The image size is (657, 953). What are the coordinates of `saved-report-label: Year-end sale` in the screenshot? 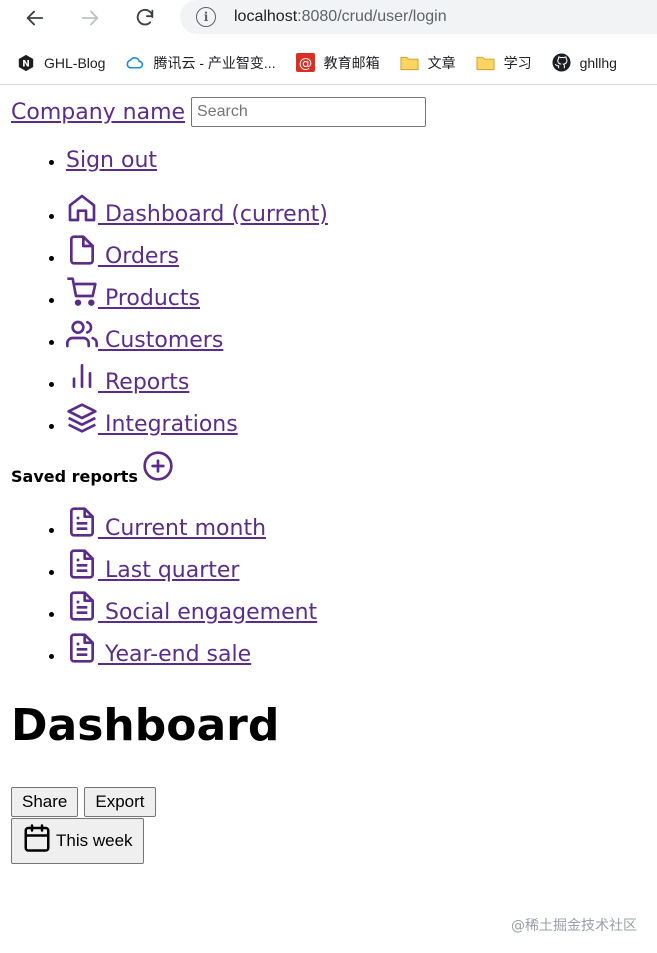 It's located at (175, 654).